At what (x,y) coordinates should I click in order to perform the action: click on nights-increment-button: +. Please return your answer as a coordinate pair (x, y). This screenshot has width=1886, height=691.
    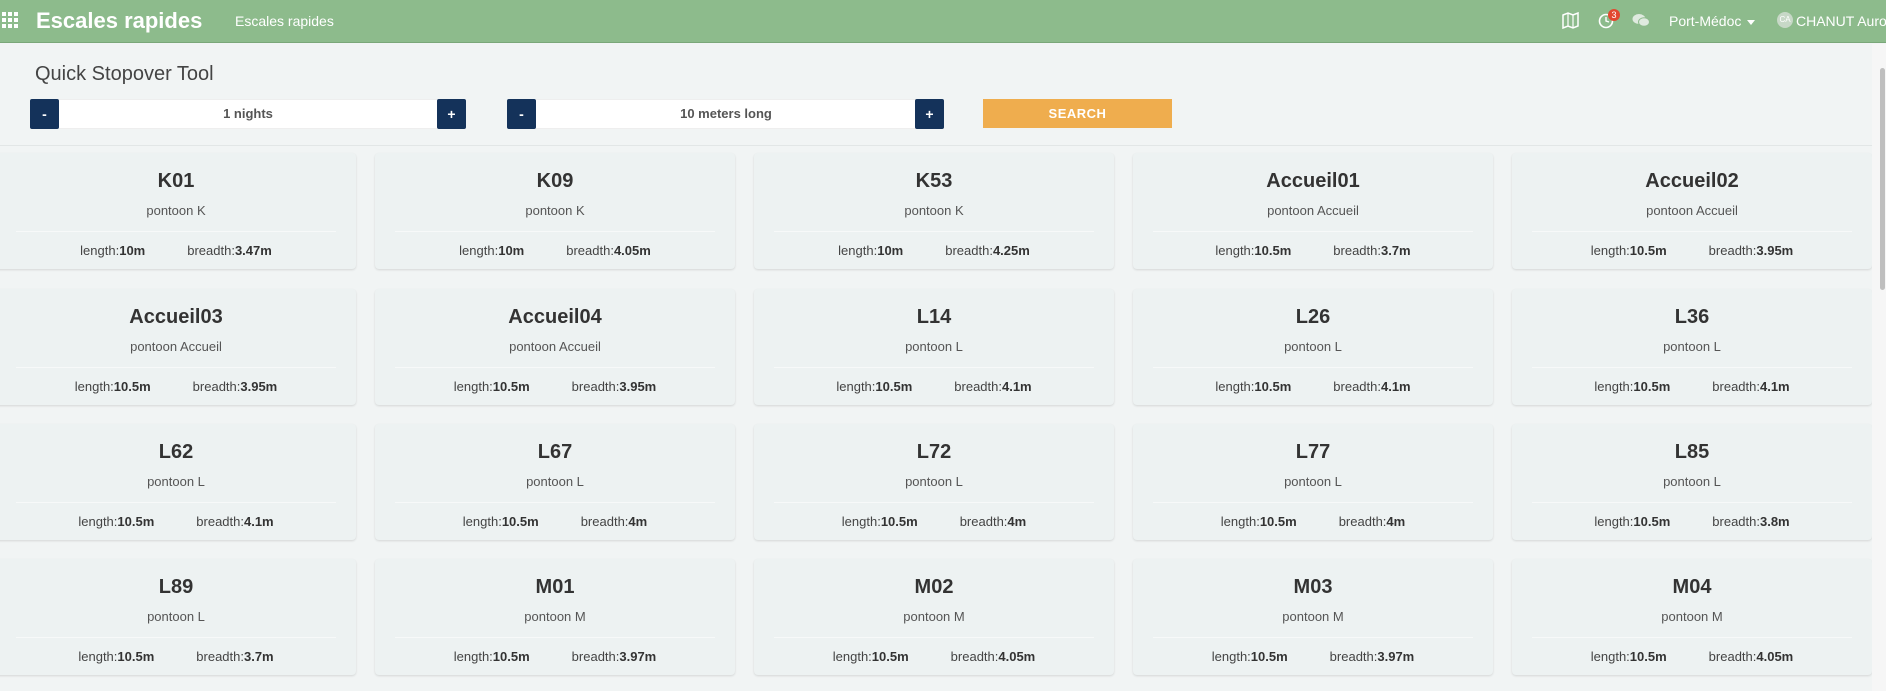
    Looking at the image, I should click on (451, 114).